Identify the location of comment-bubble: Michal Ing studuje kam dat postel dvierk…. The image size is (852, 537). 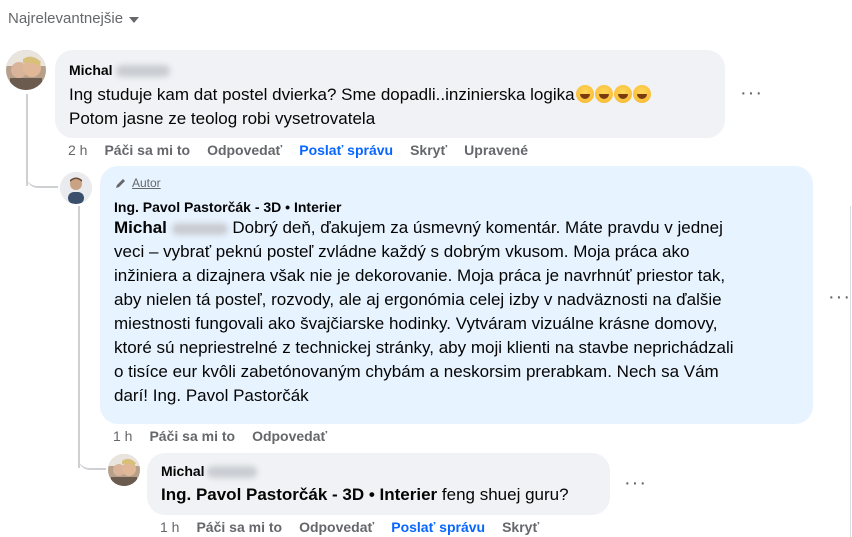
(390, 94).